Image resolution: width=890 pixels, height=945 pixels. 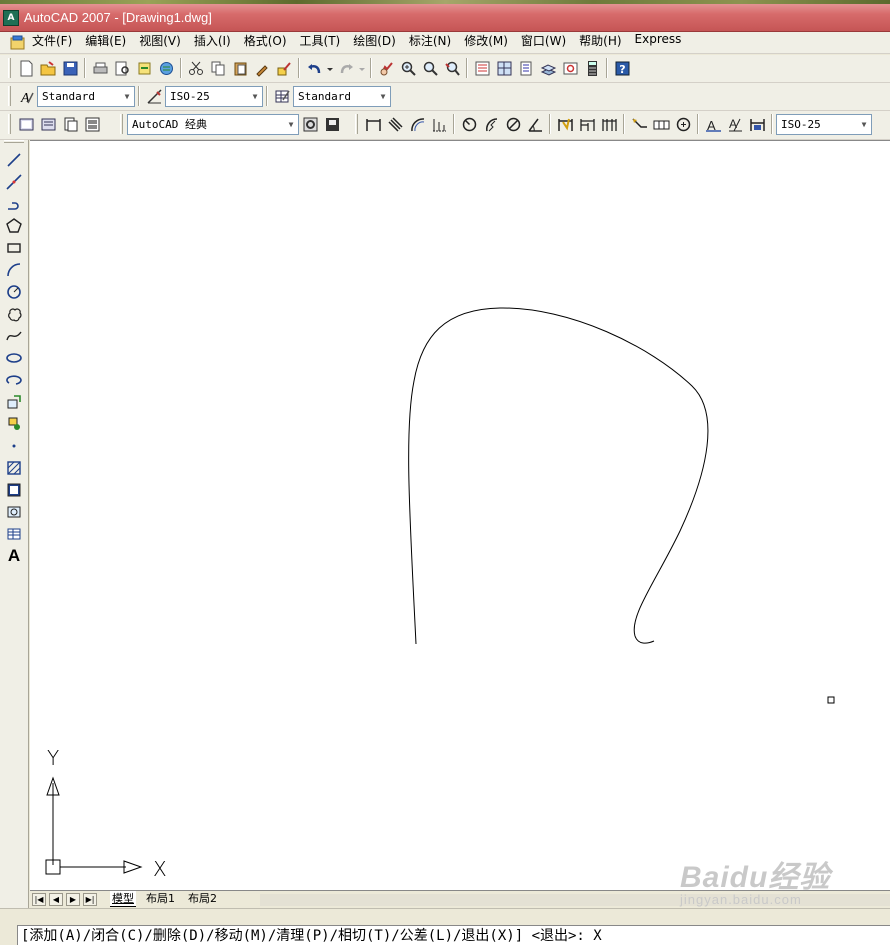 I want to click on menu-edit: 编辑(E), so click(x=109, y=43).